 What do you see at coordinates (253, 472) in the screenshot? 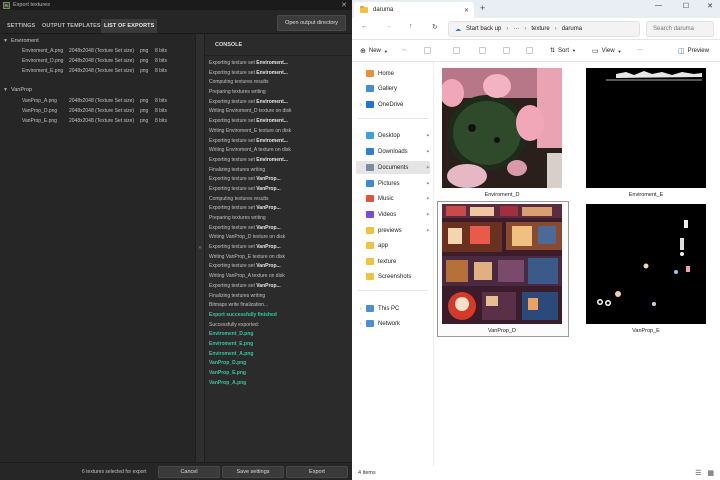
I see `save-settings-button: Save settings` at bounding box center [253, 472].